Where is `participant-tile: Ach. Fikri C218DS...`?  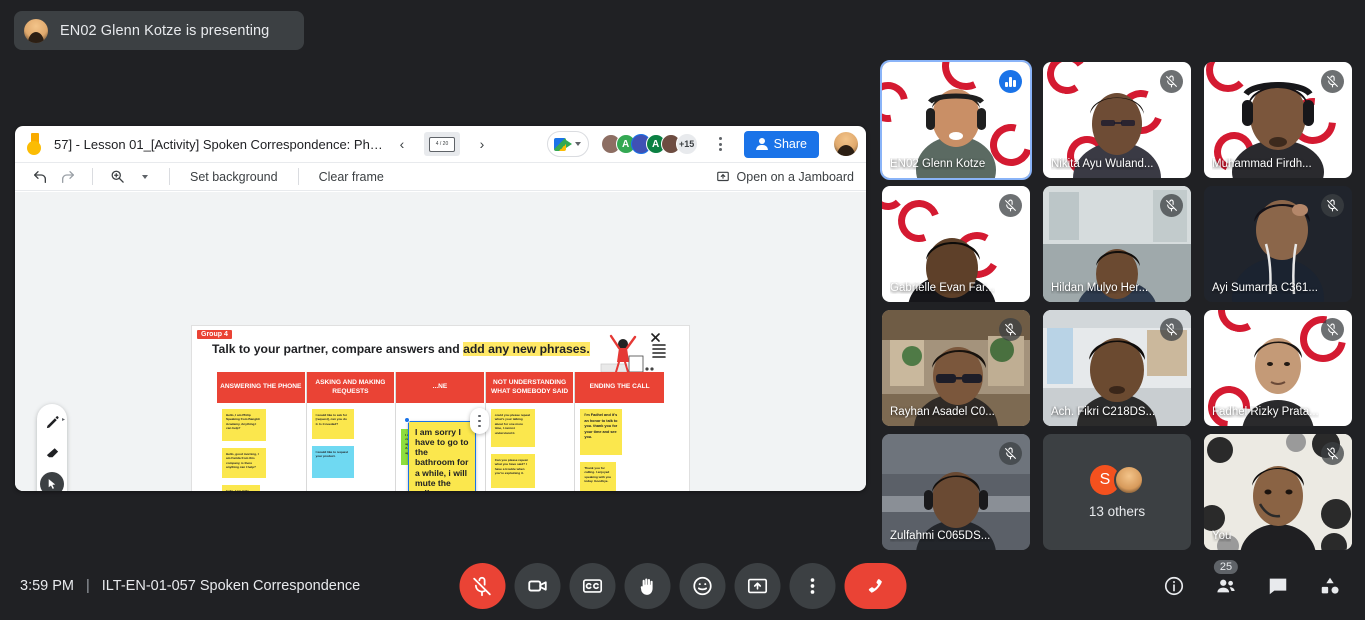 participant-tile: Ach. Fikri C218DS... is located at coordinates (1117, 368).